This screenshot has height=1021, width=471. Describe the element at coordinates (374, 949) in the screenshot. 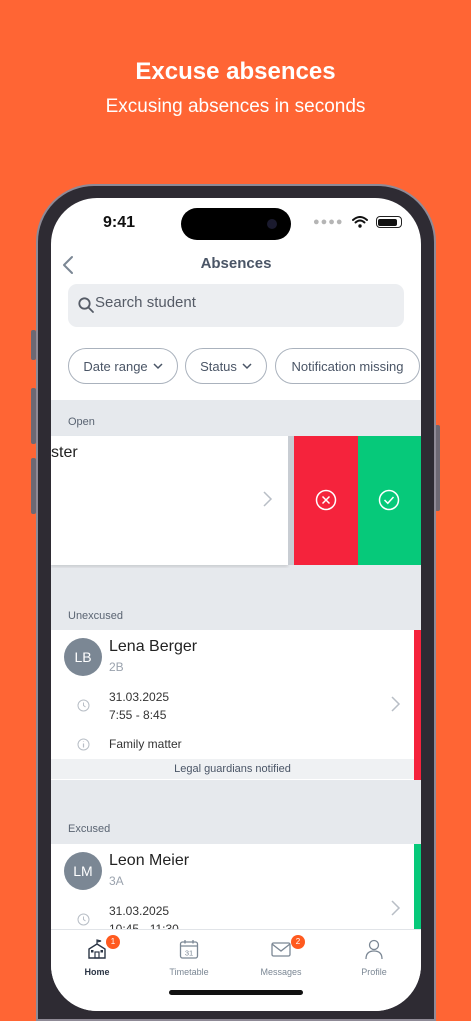

I see `person-icon` at that location.